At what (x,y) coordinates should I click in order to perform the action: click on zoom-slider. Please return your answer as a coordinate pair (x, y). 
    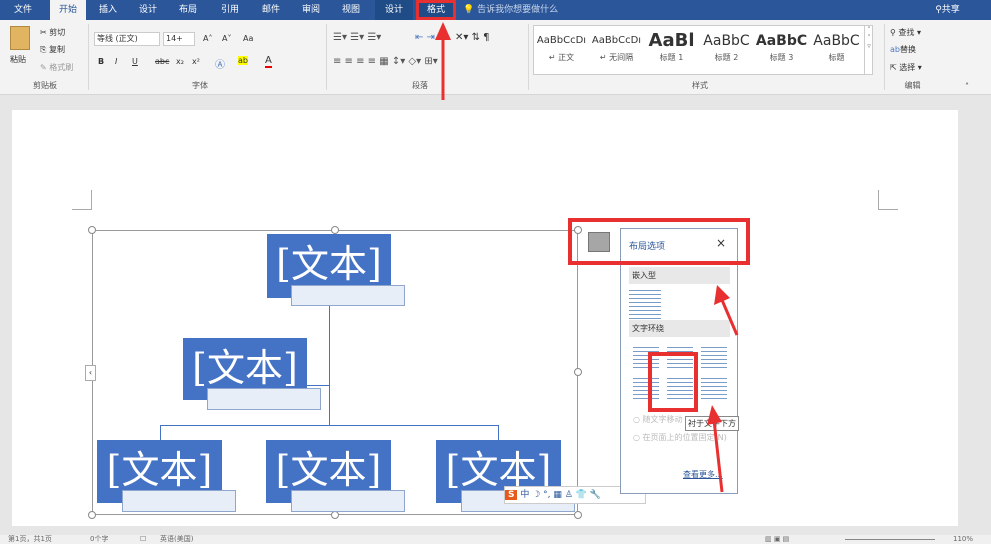
    Looking at the image, I should click on (890, 539).